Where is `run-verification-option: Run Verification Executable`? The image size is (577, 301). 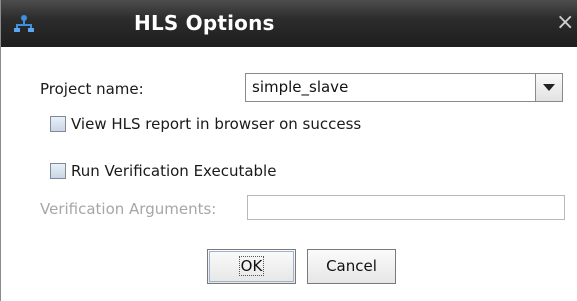 run-verification-option: Run Verification Executable is located at coordinates (163, 171).